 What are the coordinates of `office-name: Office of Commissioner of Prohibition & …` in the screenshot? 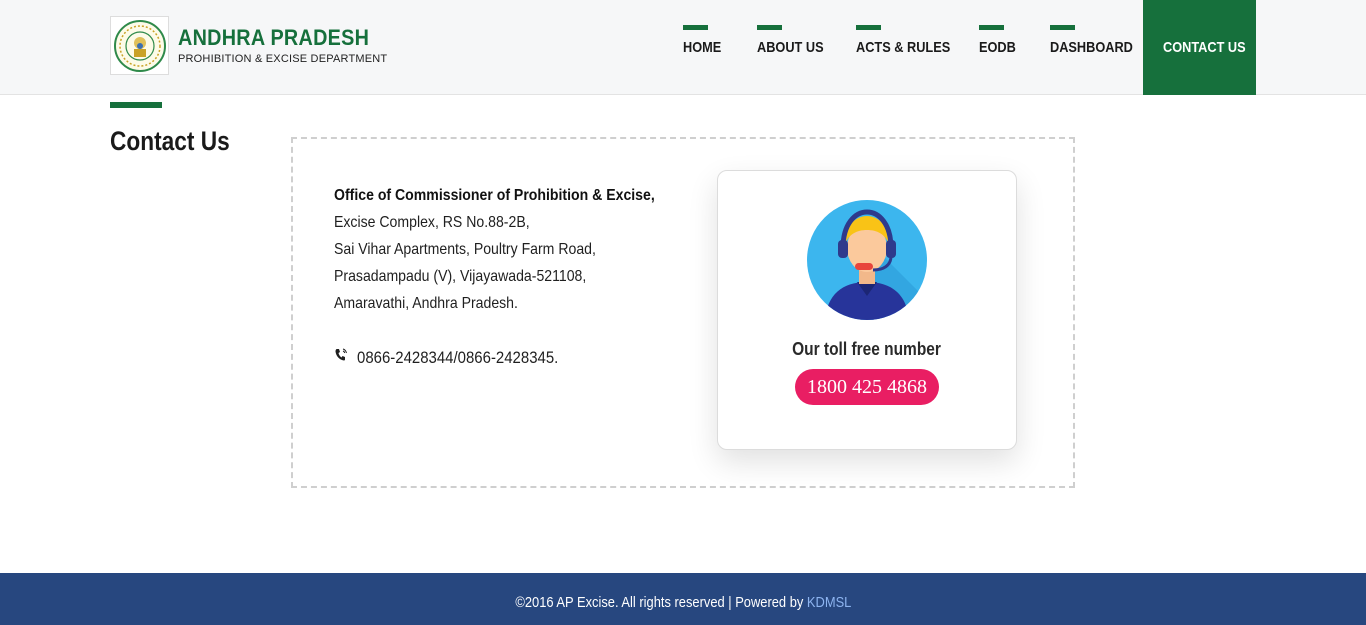 It's located at (494, 195).